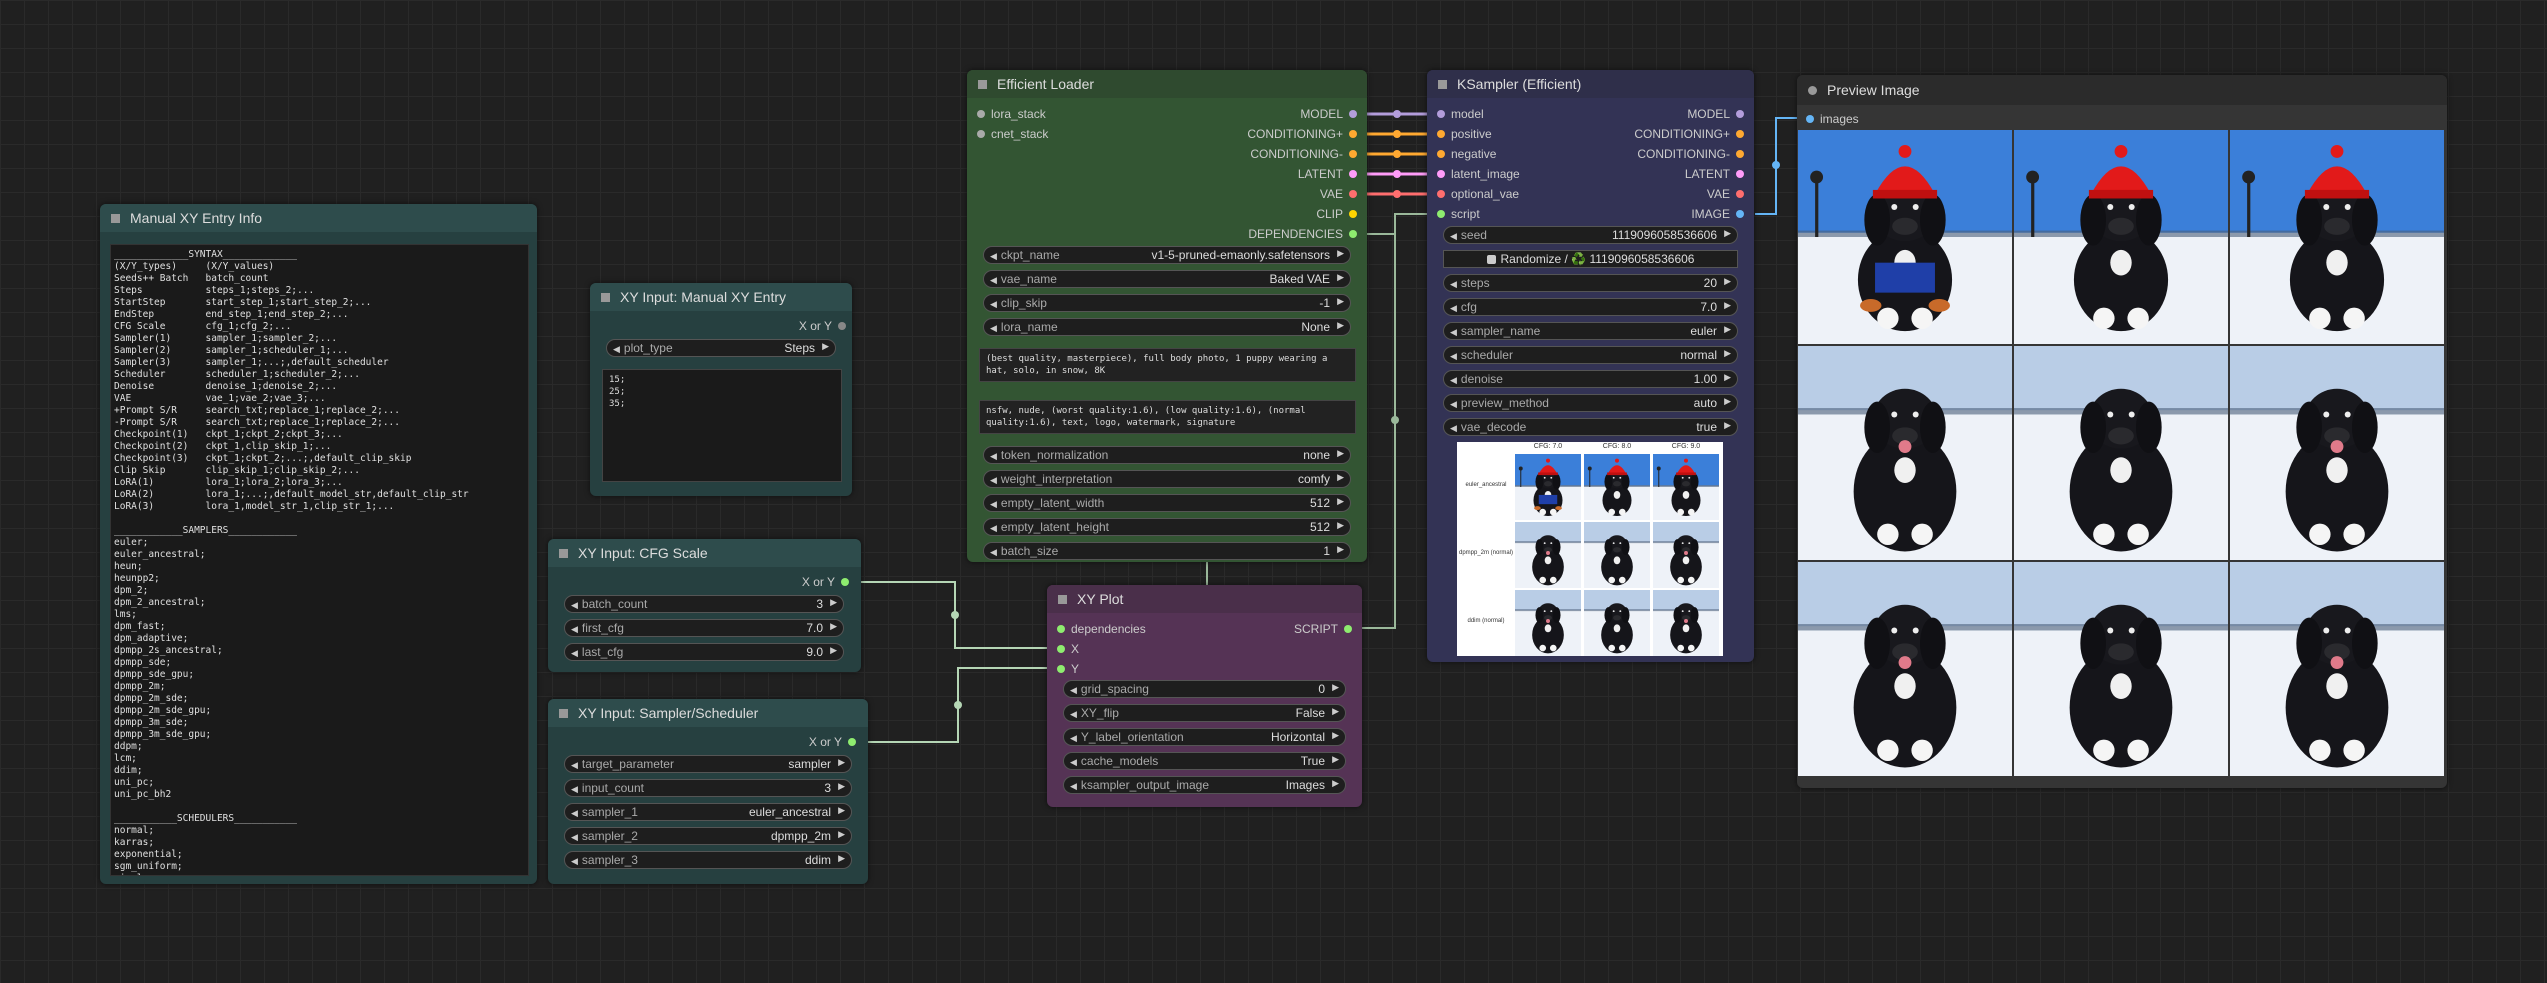 The height and width of the screenshot is (983, 2547). Describe the element at coordinates (1167, 551) in the screenshot. I see `batch-size-widget: batch_size1▶` at that location.